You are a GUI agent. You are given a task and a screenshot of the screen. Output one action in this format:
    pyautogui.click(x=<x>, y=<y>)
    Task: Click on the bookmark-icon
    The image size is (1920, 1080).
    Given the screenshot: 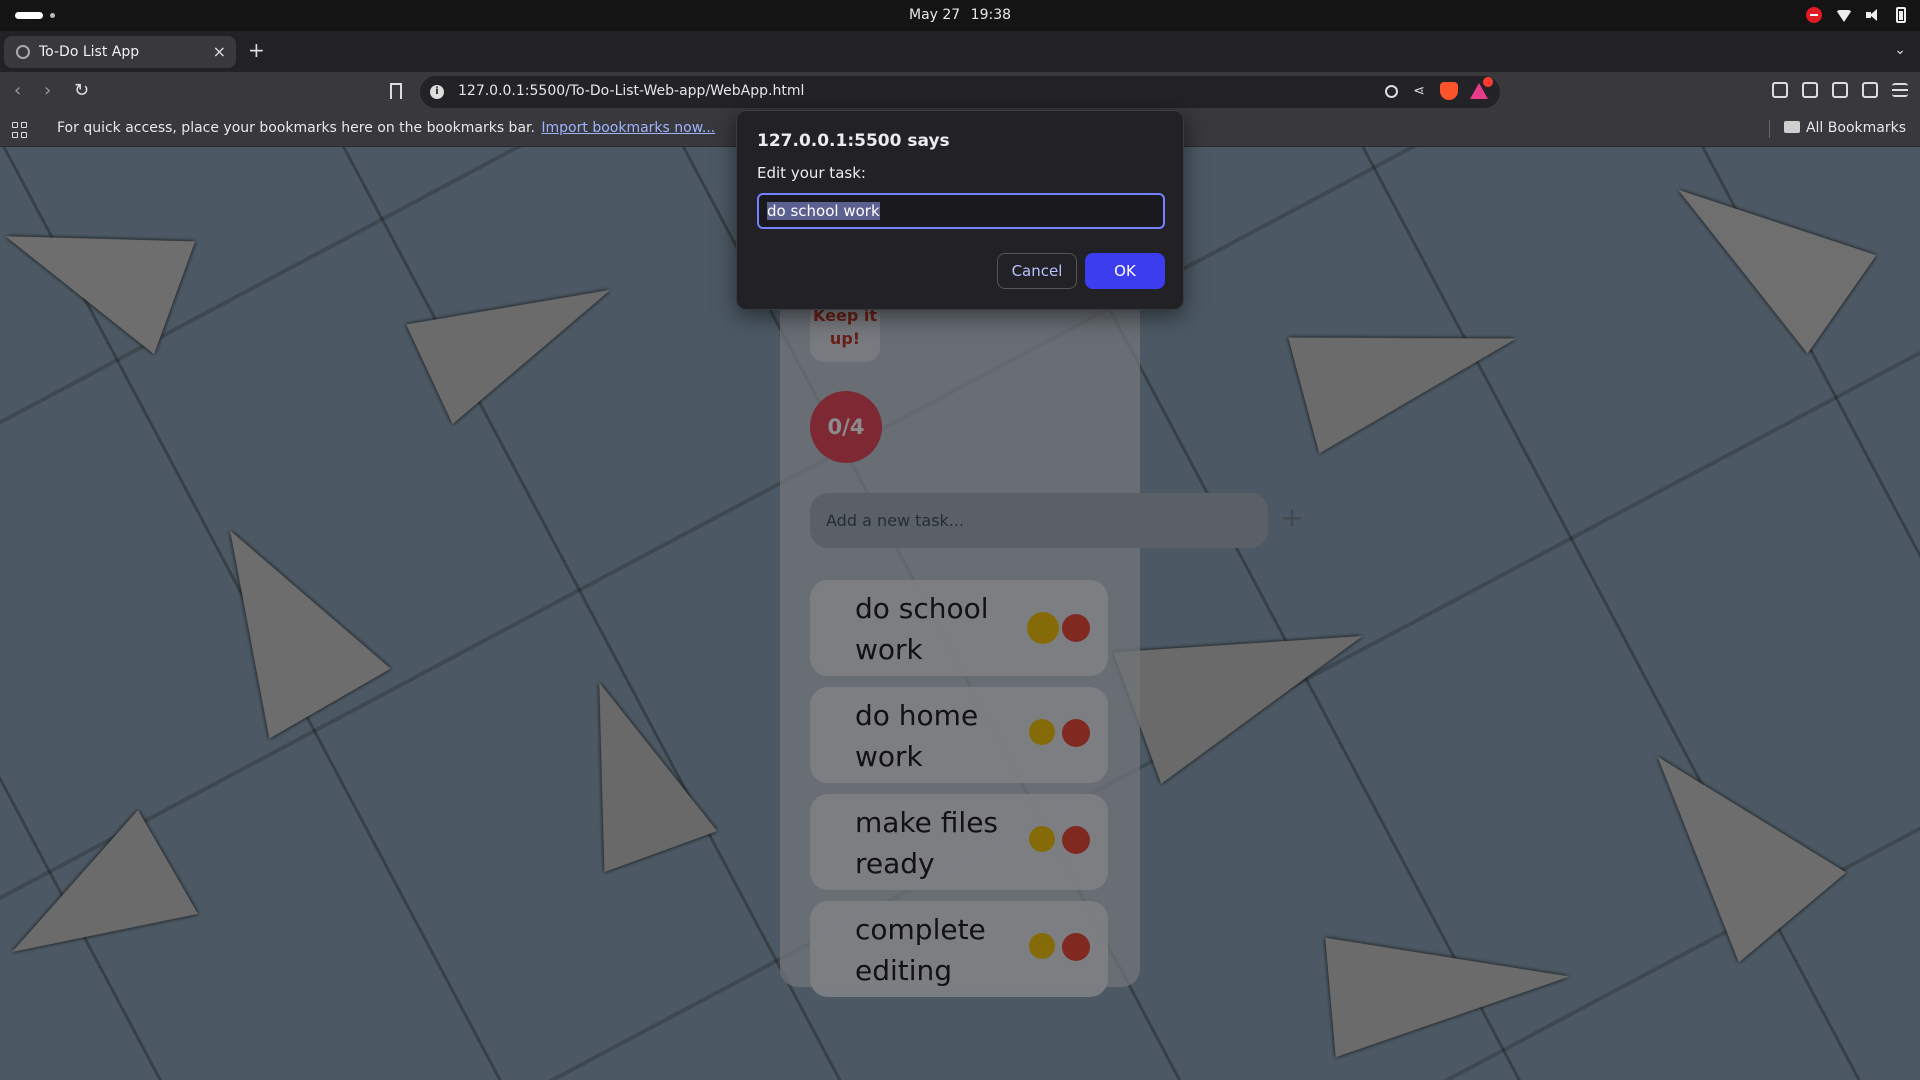 What is the action you would take?
    pyautogui.click(x=396, y=91)
    